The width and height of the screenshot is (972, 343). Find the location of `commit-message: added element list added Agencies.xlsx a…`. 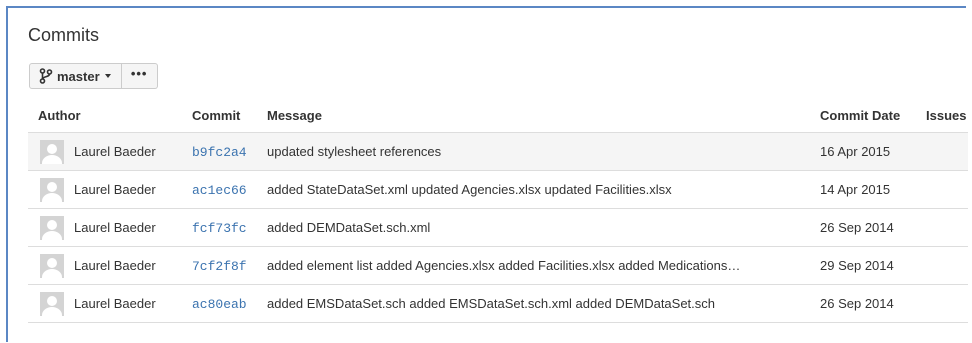

commit-message: added element list added Agencies.xlsx a… is located at coordinates (504, 265).